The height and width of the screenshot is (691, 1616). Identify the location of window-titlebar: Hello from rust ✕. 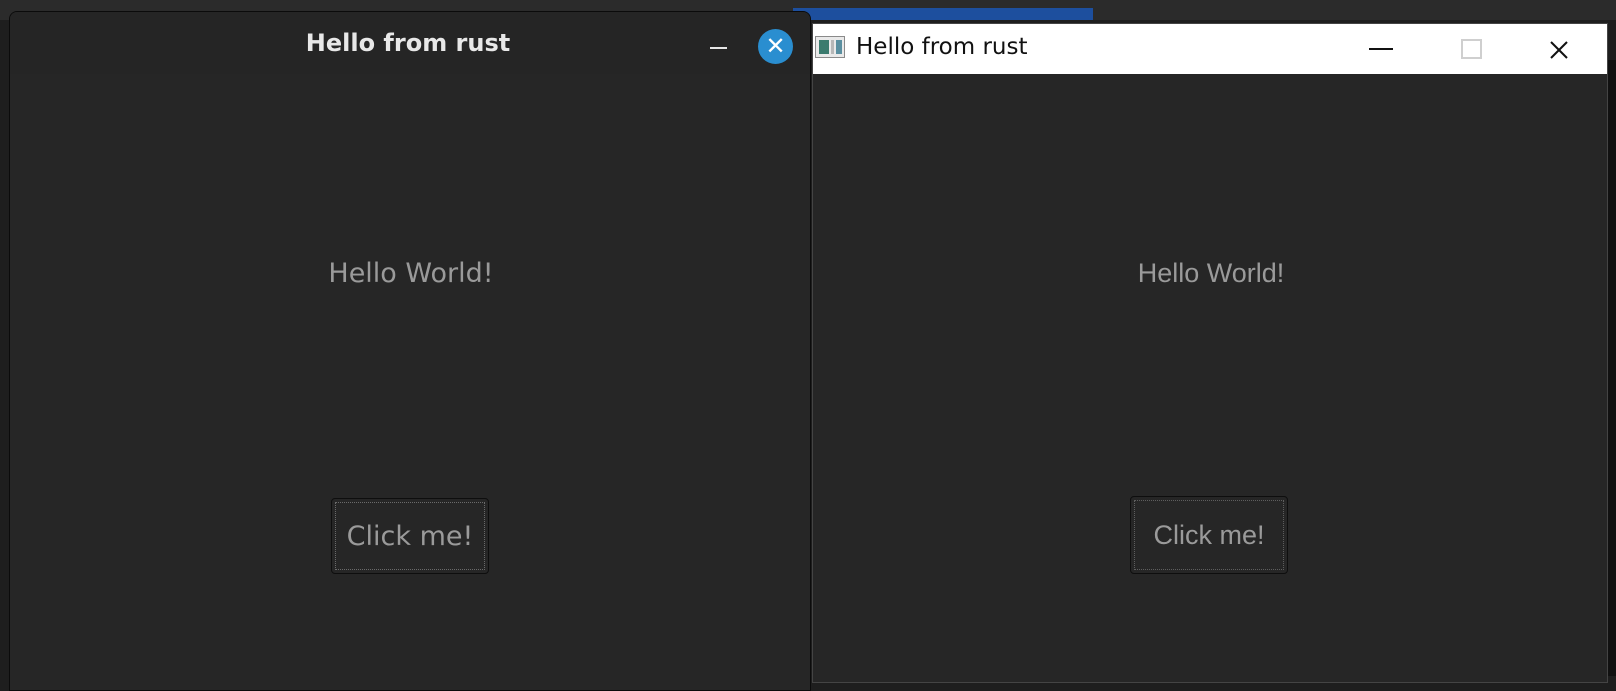
(410, 43).